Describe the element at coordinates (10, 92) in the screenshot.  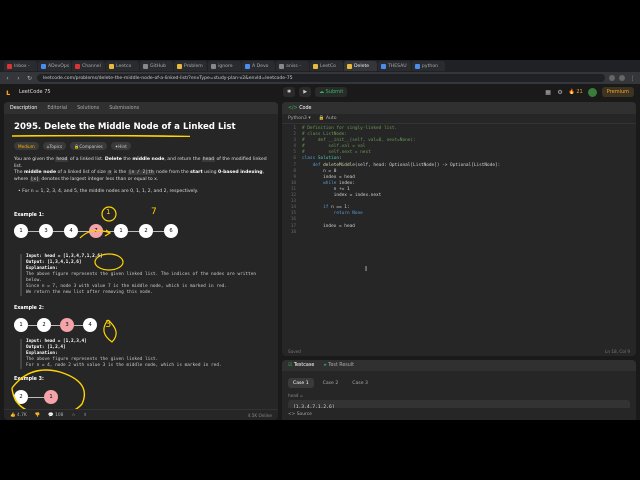
I see `leetcode-logo-icon: ʟ` at that location.